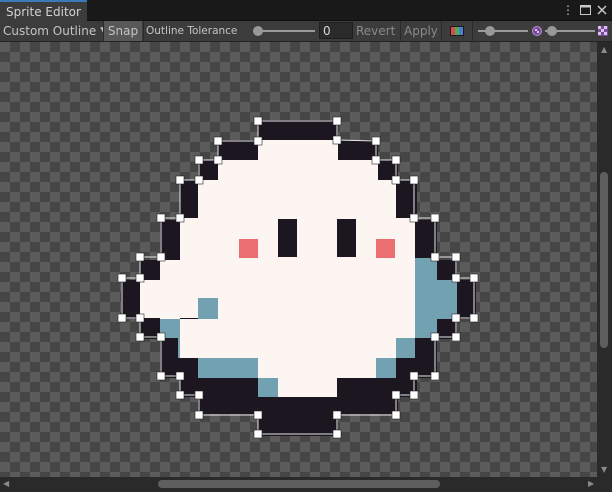 The height and width of the screenshot is (492, 612). Describe the element at coordinates (604, 50) in the screenshot. I see `scroll-up-arrow-icon: ▲` at that location.